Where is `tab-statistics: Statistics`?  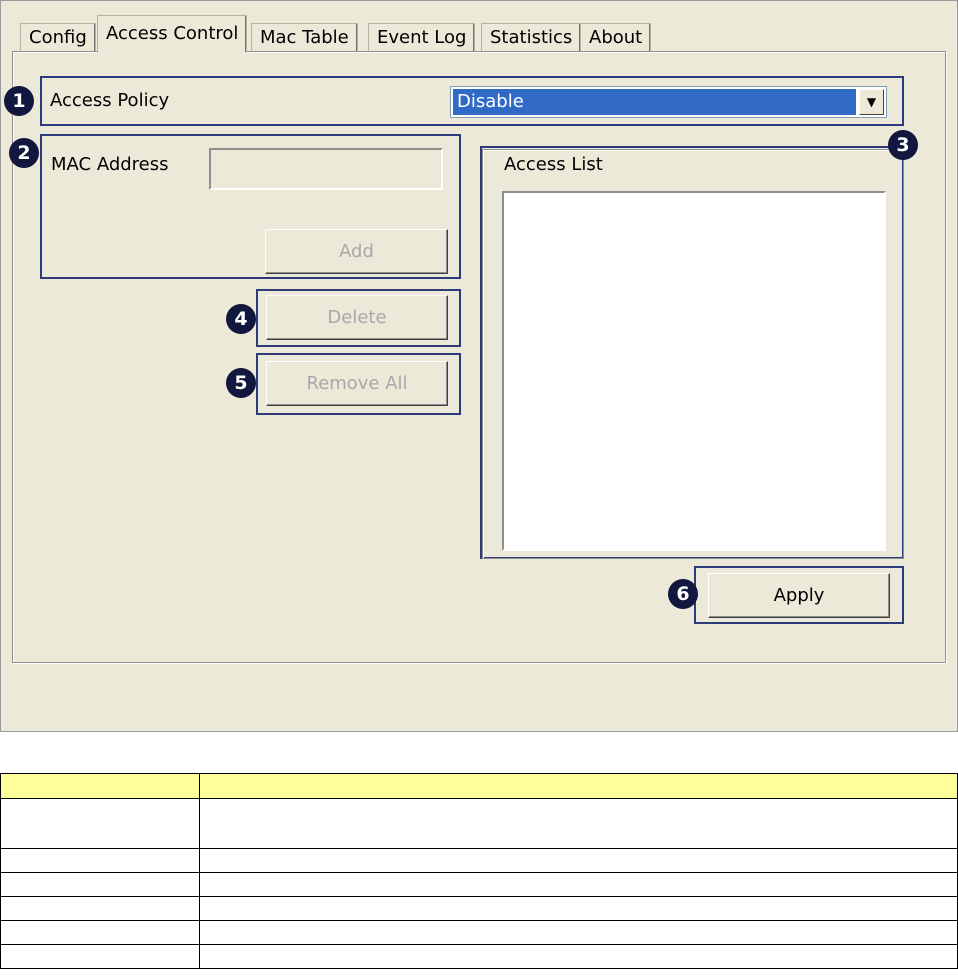 tab-statistics: Statistics is located at coordinates (531, 37).